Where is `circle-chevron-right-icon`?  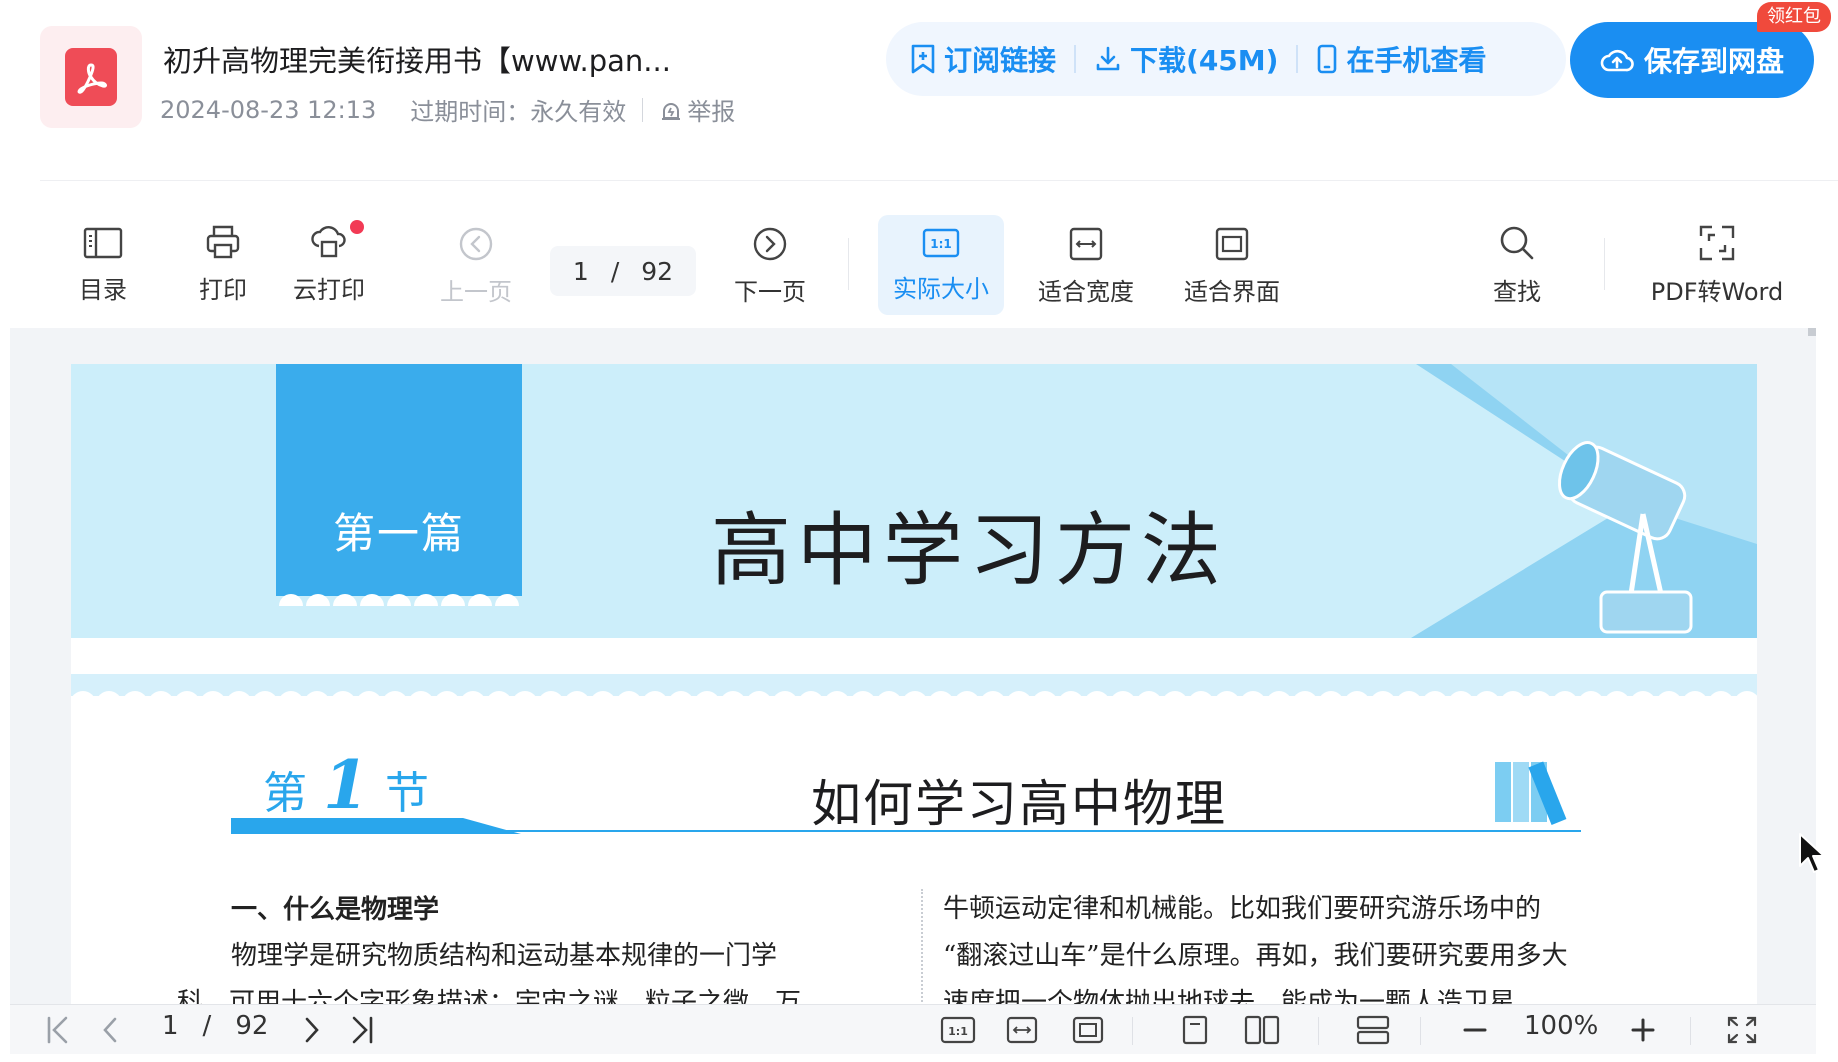
circle-chevron-right-icon is located at coordinates (770, 244).